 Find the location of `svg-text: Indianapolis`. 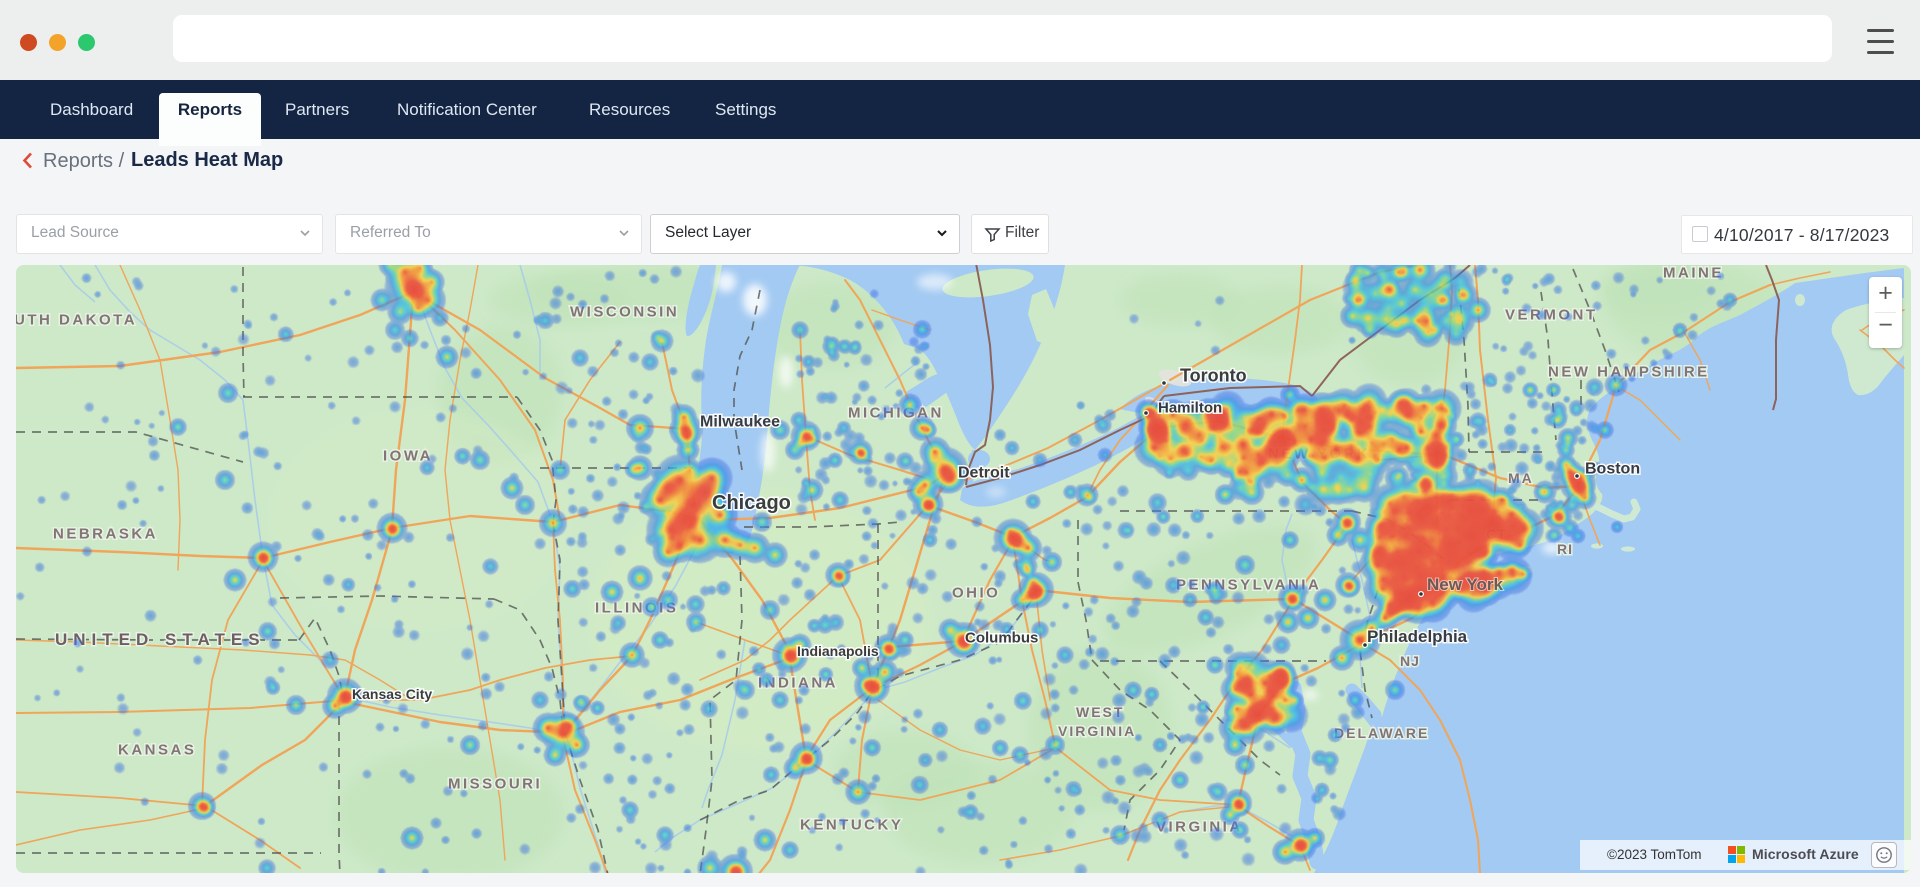

svg-text: Indianapolis is located at coordinates (838, 651).